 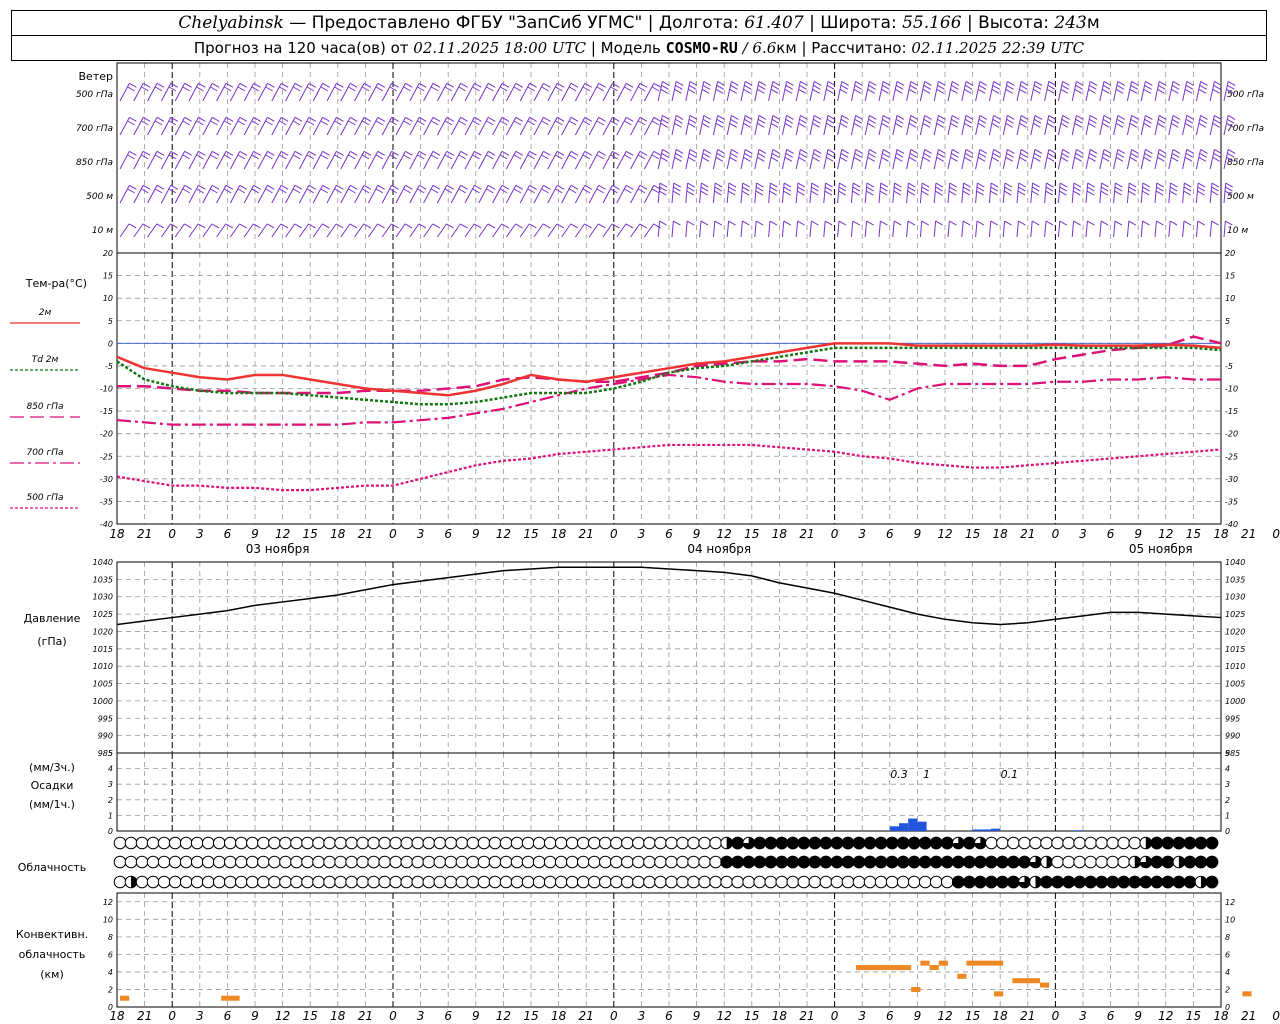 I want to click on temp-x-tick: 18, so click(x=559, y=534).